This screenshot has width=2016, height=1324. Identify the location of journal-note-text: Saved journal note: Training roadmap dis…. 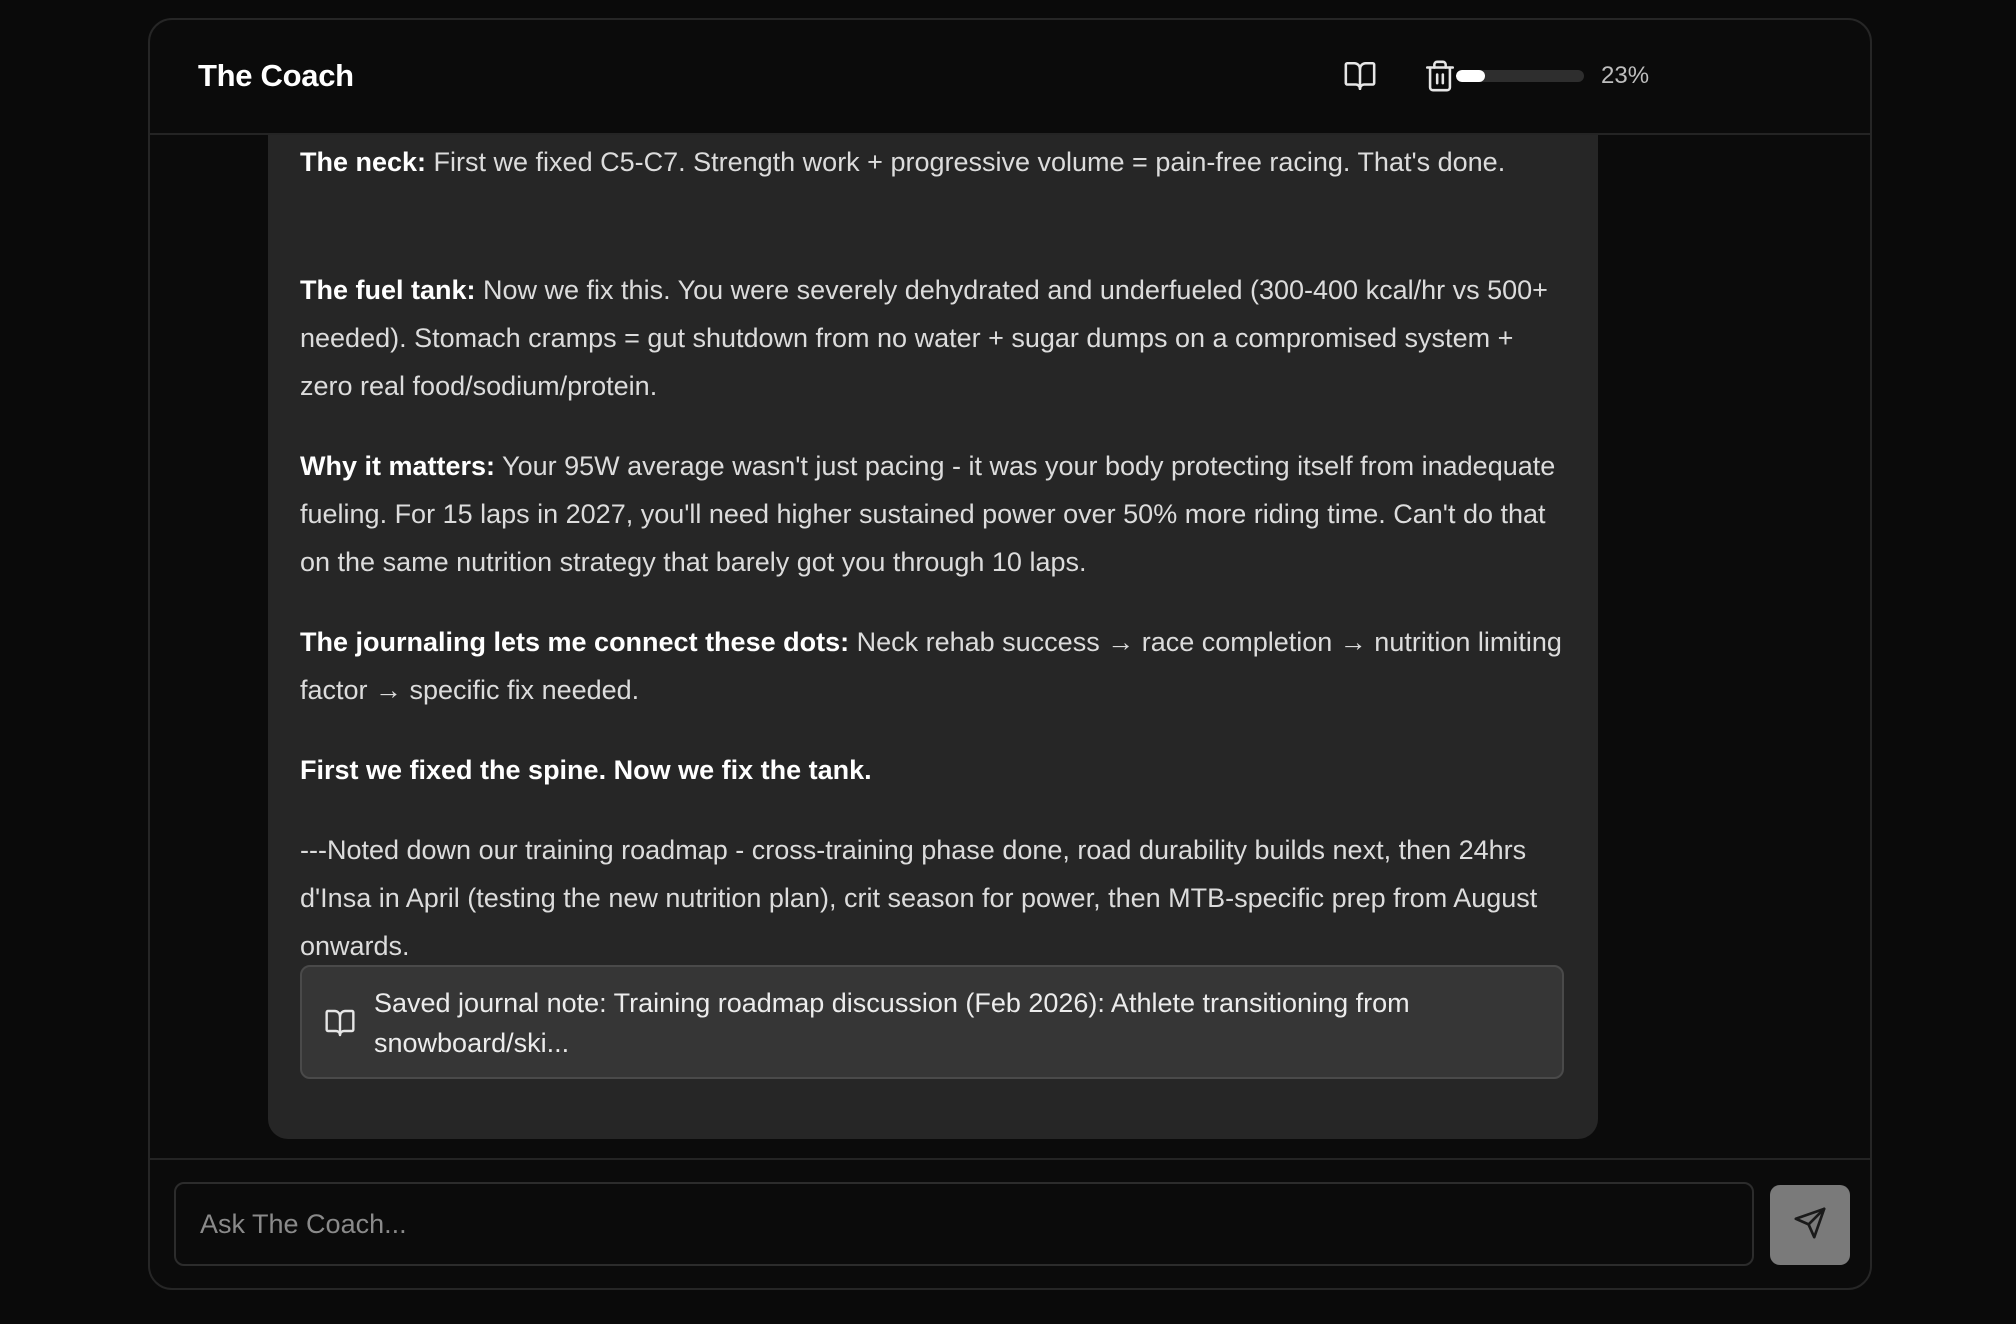
(892, 1023).